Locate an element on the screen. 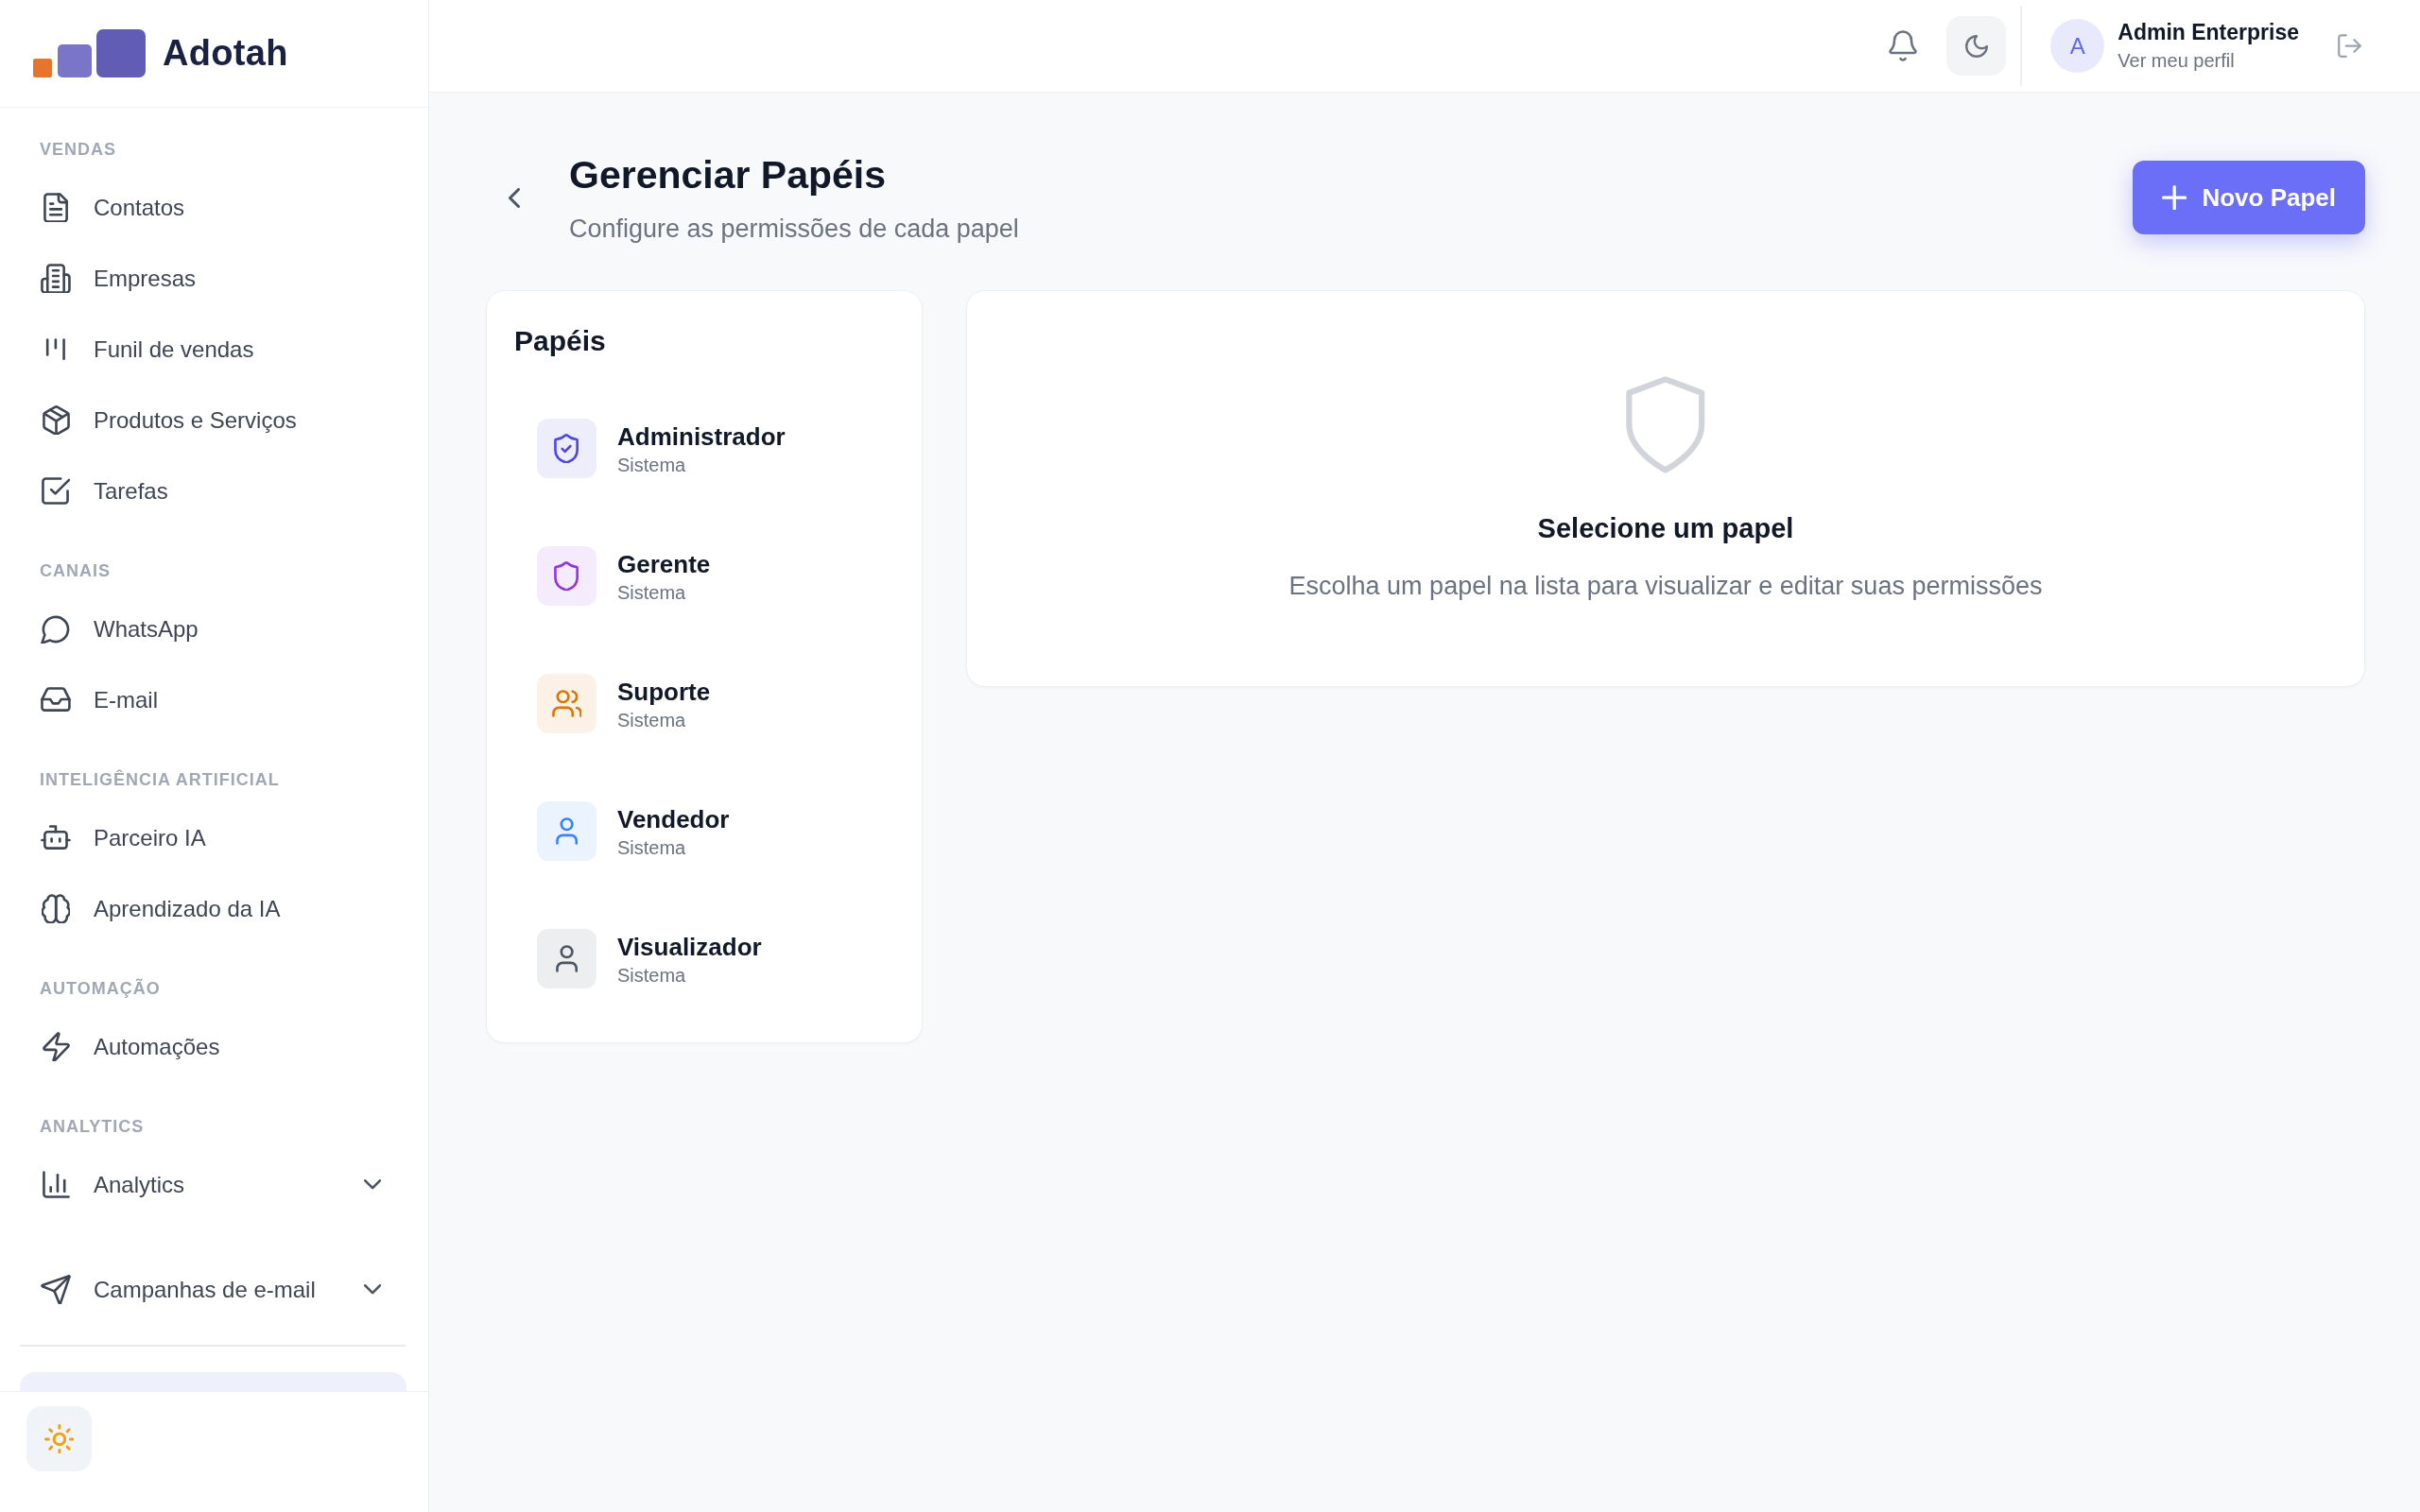 This screenshot has height=1512, width=2420. box-icon is located at coordinates (56, 420).